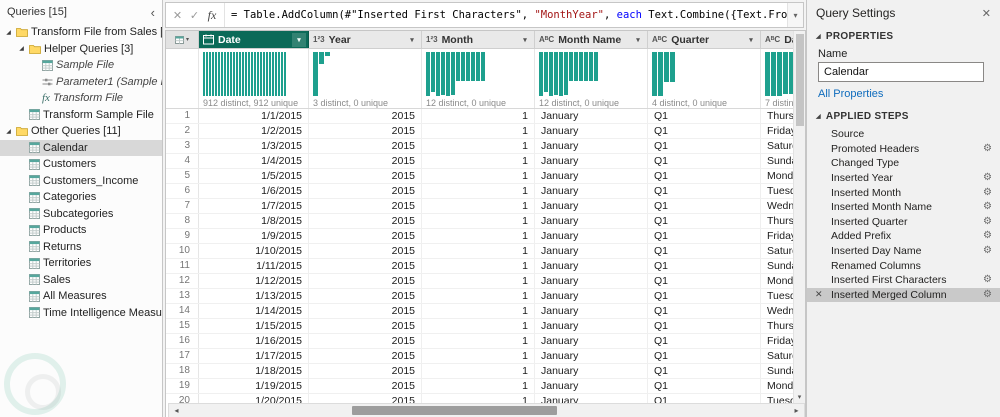  Describe the element at coordinates (254, 251) in the screenshot. I see `cell: 1/10/2015` at that location.